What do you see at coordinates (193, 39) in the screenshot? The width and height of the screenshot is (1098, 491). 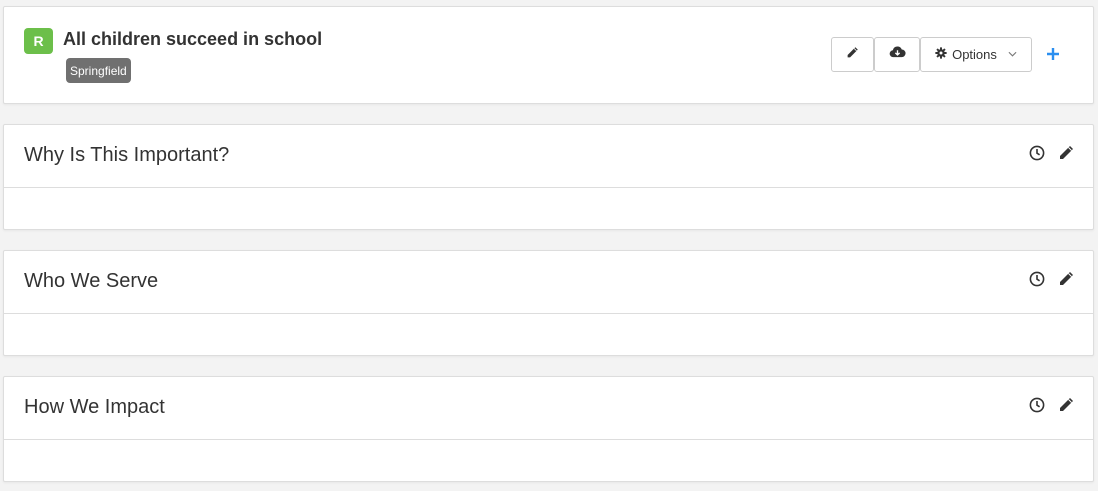 I see `page-title: All children succeed in school` at bounding box center [193, 39].